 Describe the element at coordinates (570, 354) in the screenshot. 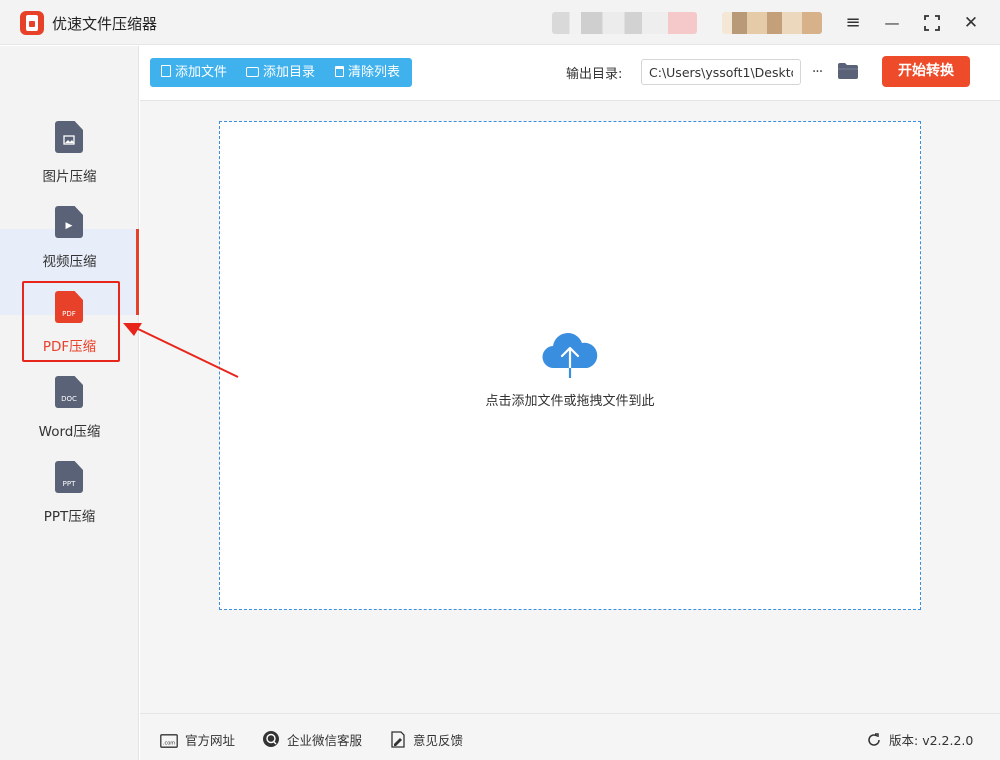

I see `cloud-upload-icon` at that location.